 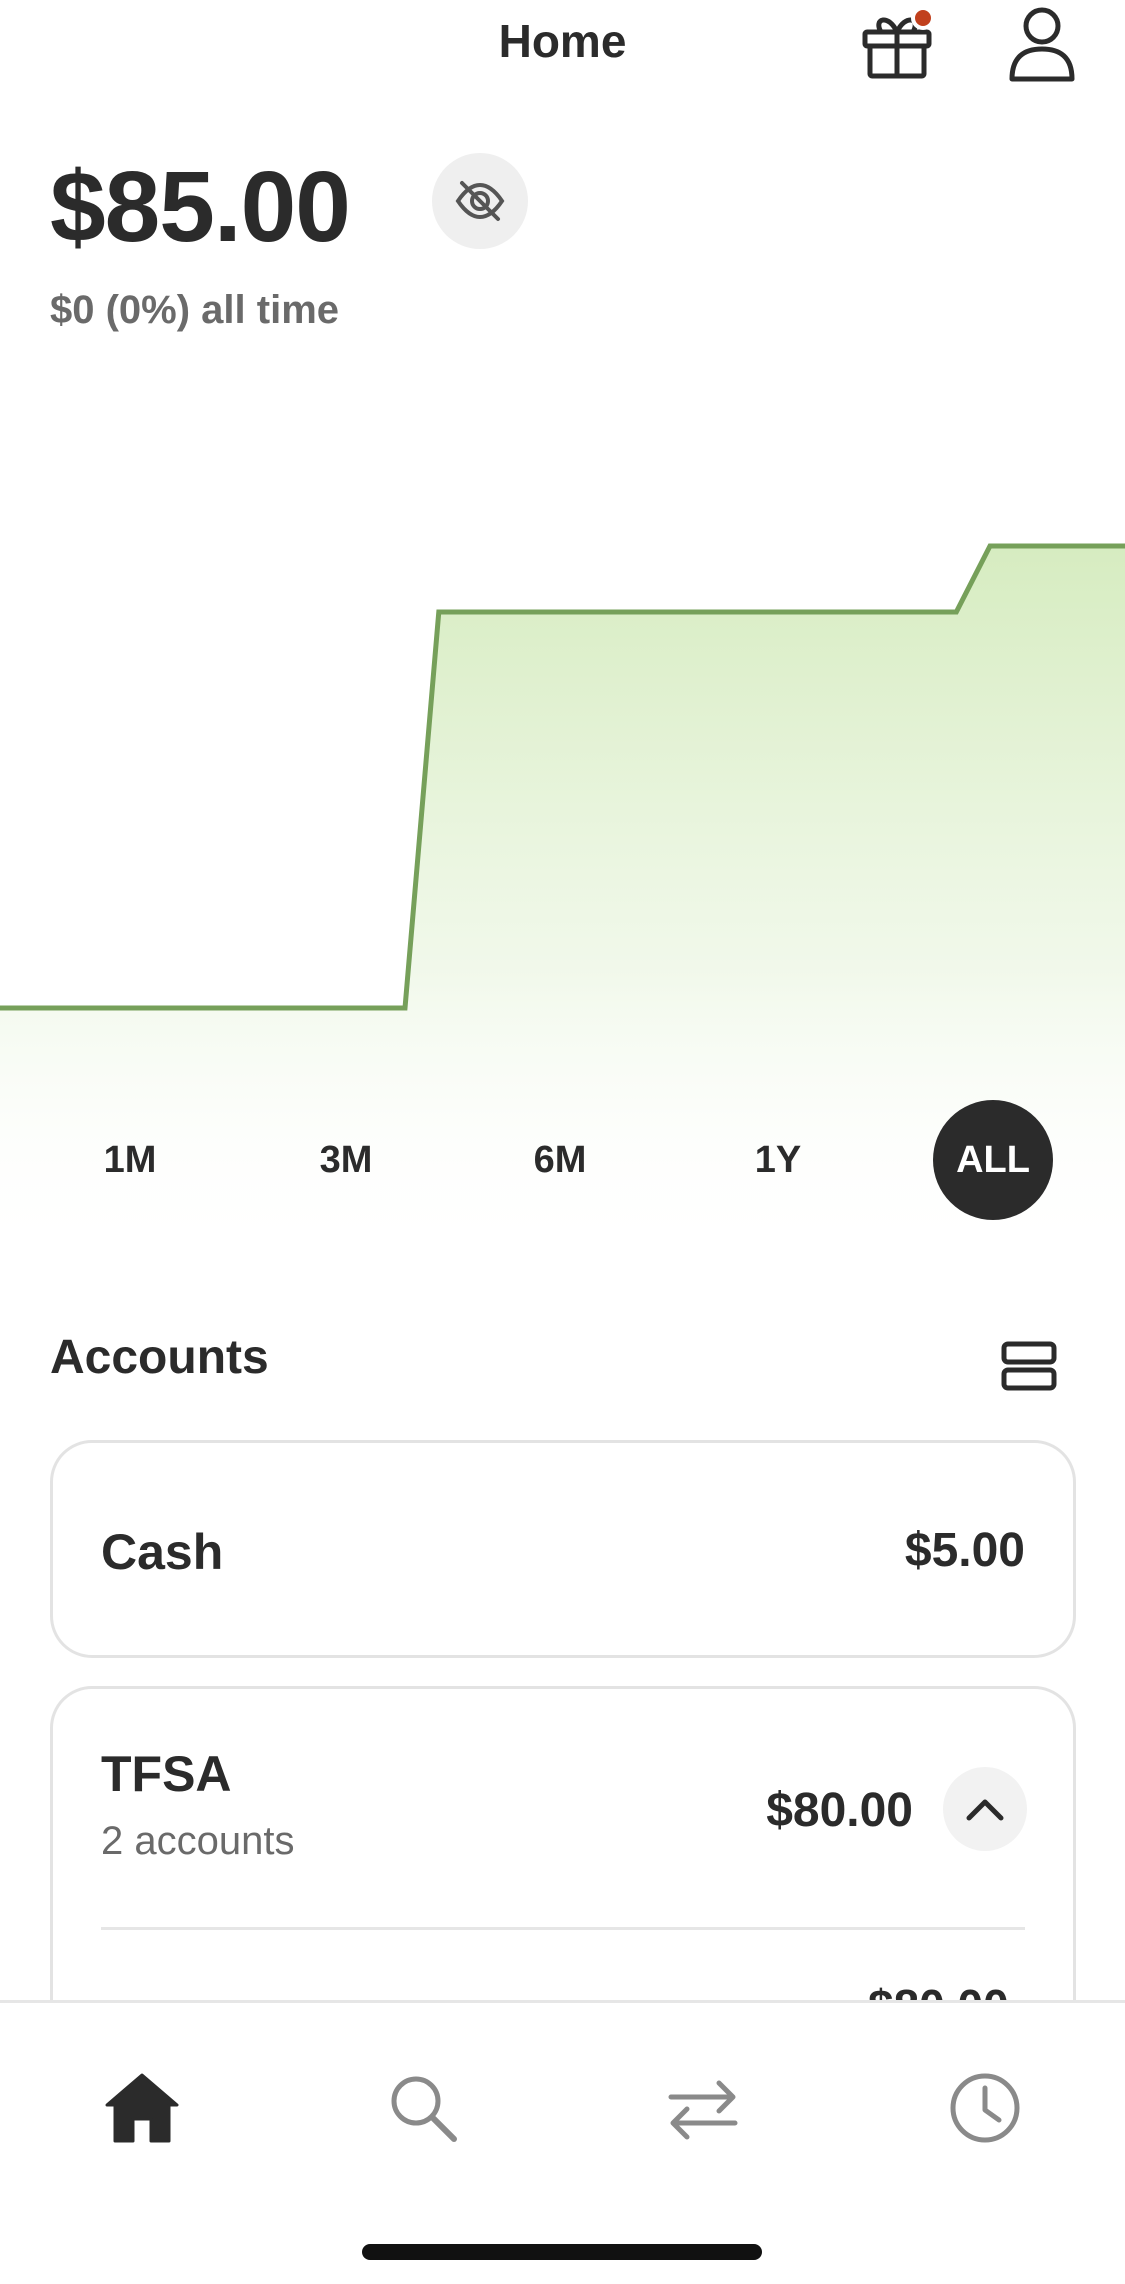 I want to click on range-1m: 1M, so click(x=130, y=1160).